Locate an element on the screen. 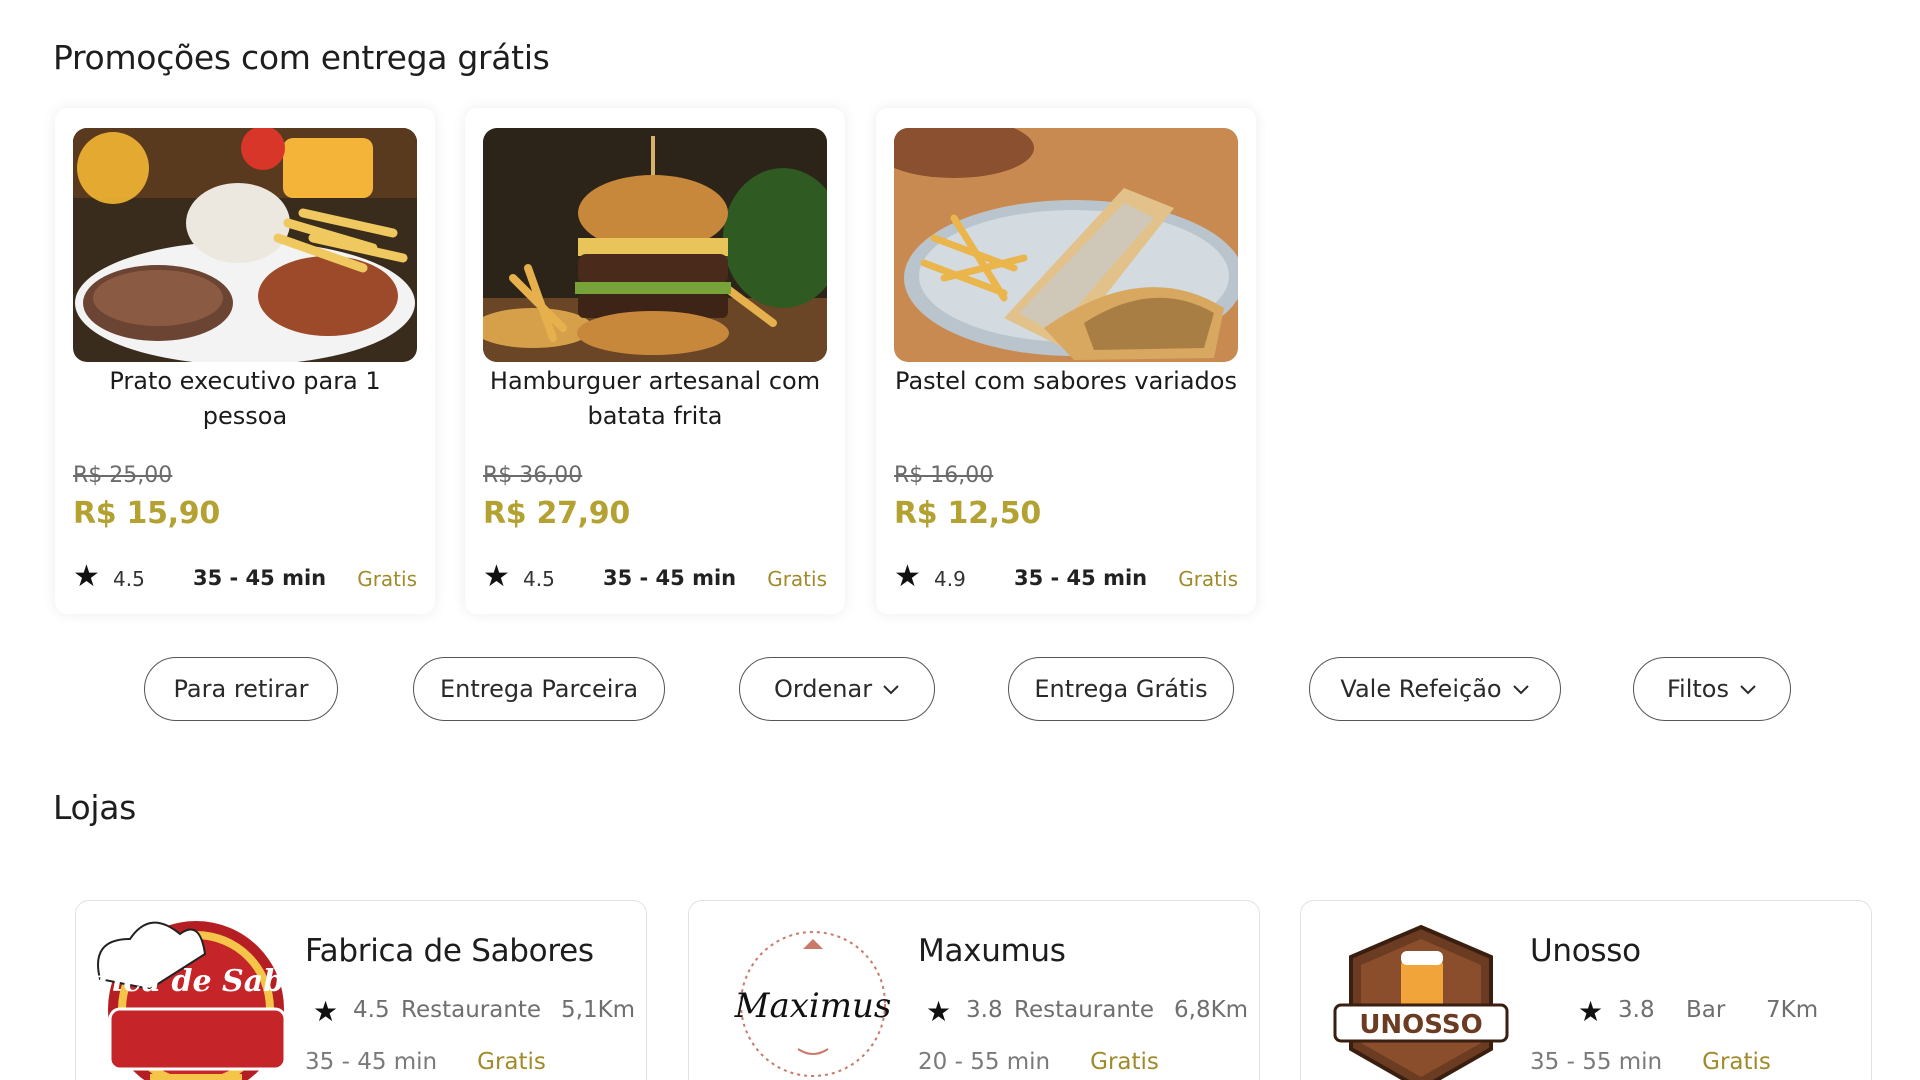 This screenshot has height=1080, width=1920. filter-label: Ordenar is located at coordinates (823, 689).